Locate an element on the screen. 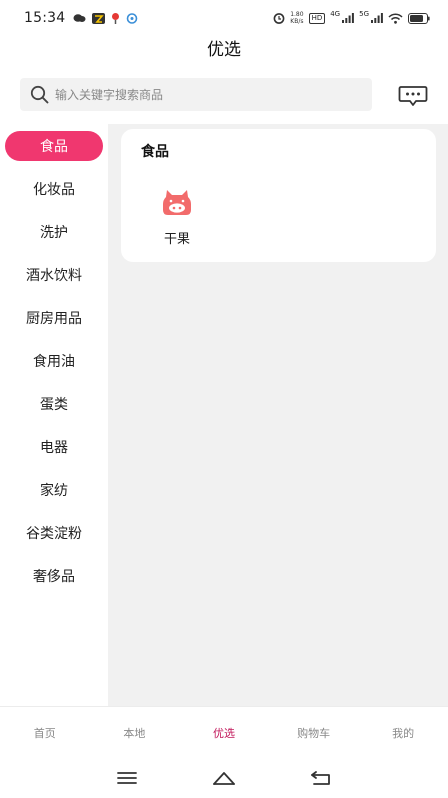  net-speed-value: 1.80 is located at coordinates (297, 14).